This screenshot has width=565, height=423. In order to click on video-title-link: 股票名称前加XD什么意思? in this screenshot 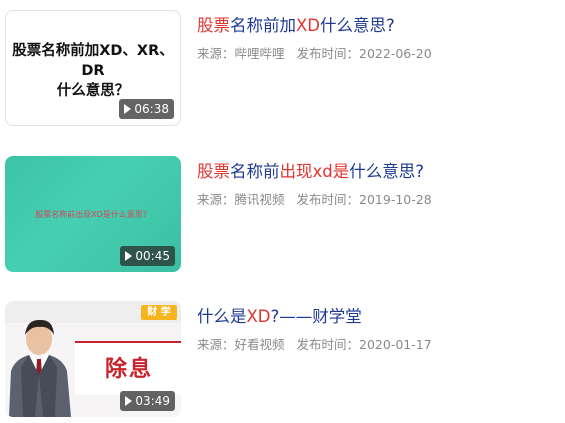, I will do `click(296, 26)`.